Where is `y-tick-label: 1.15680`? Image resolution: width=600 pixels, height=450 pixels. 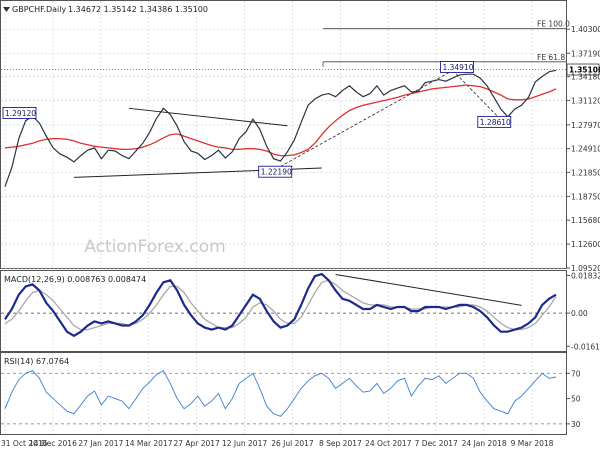
y-tick-label: 1.15680 is located at coordinates (585, 220).